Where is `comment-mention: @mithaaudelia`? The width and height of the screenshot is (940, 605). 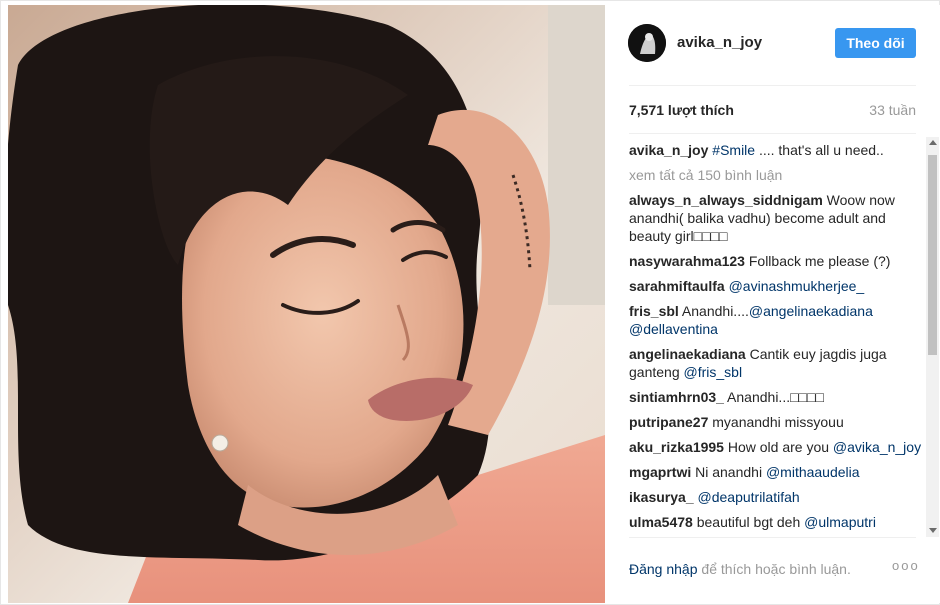
comment-mention: @mithaaudelia is located at coordinates (813, 472).